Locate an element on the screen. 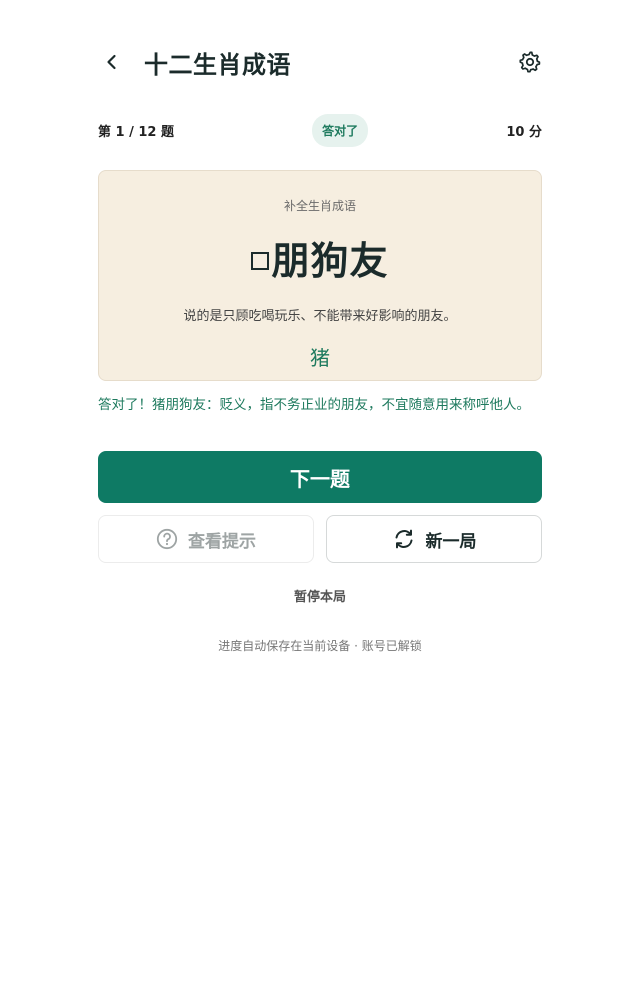 This screenshot has width=640, height=1000. gear-icon is located at coordinates (530, 62).